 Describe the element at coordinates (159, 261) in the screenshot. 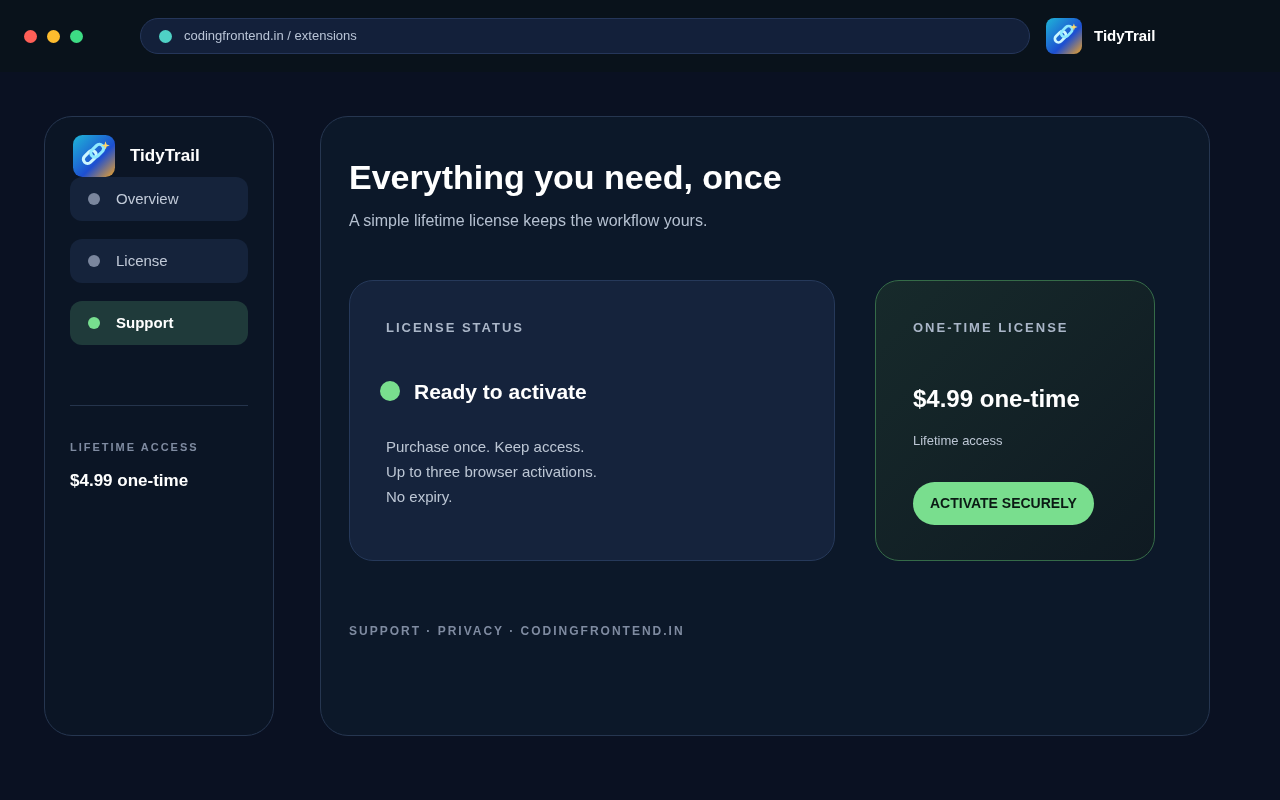

I see `nav-item: License` at that location.